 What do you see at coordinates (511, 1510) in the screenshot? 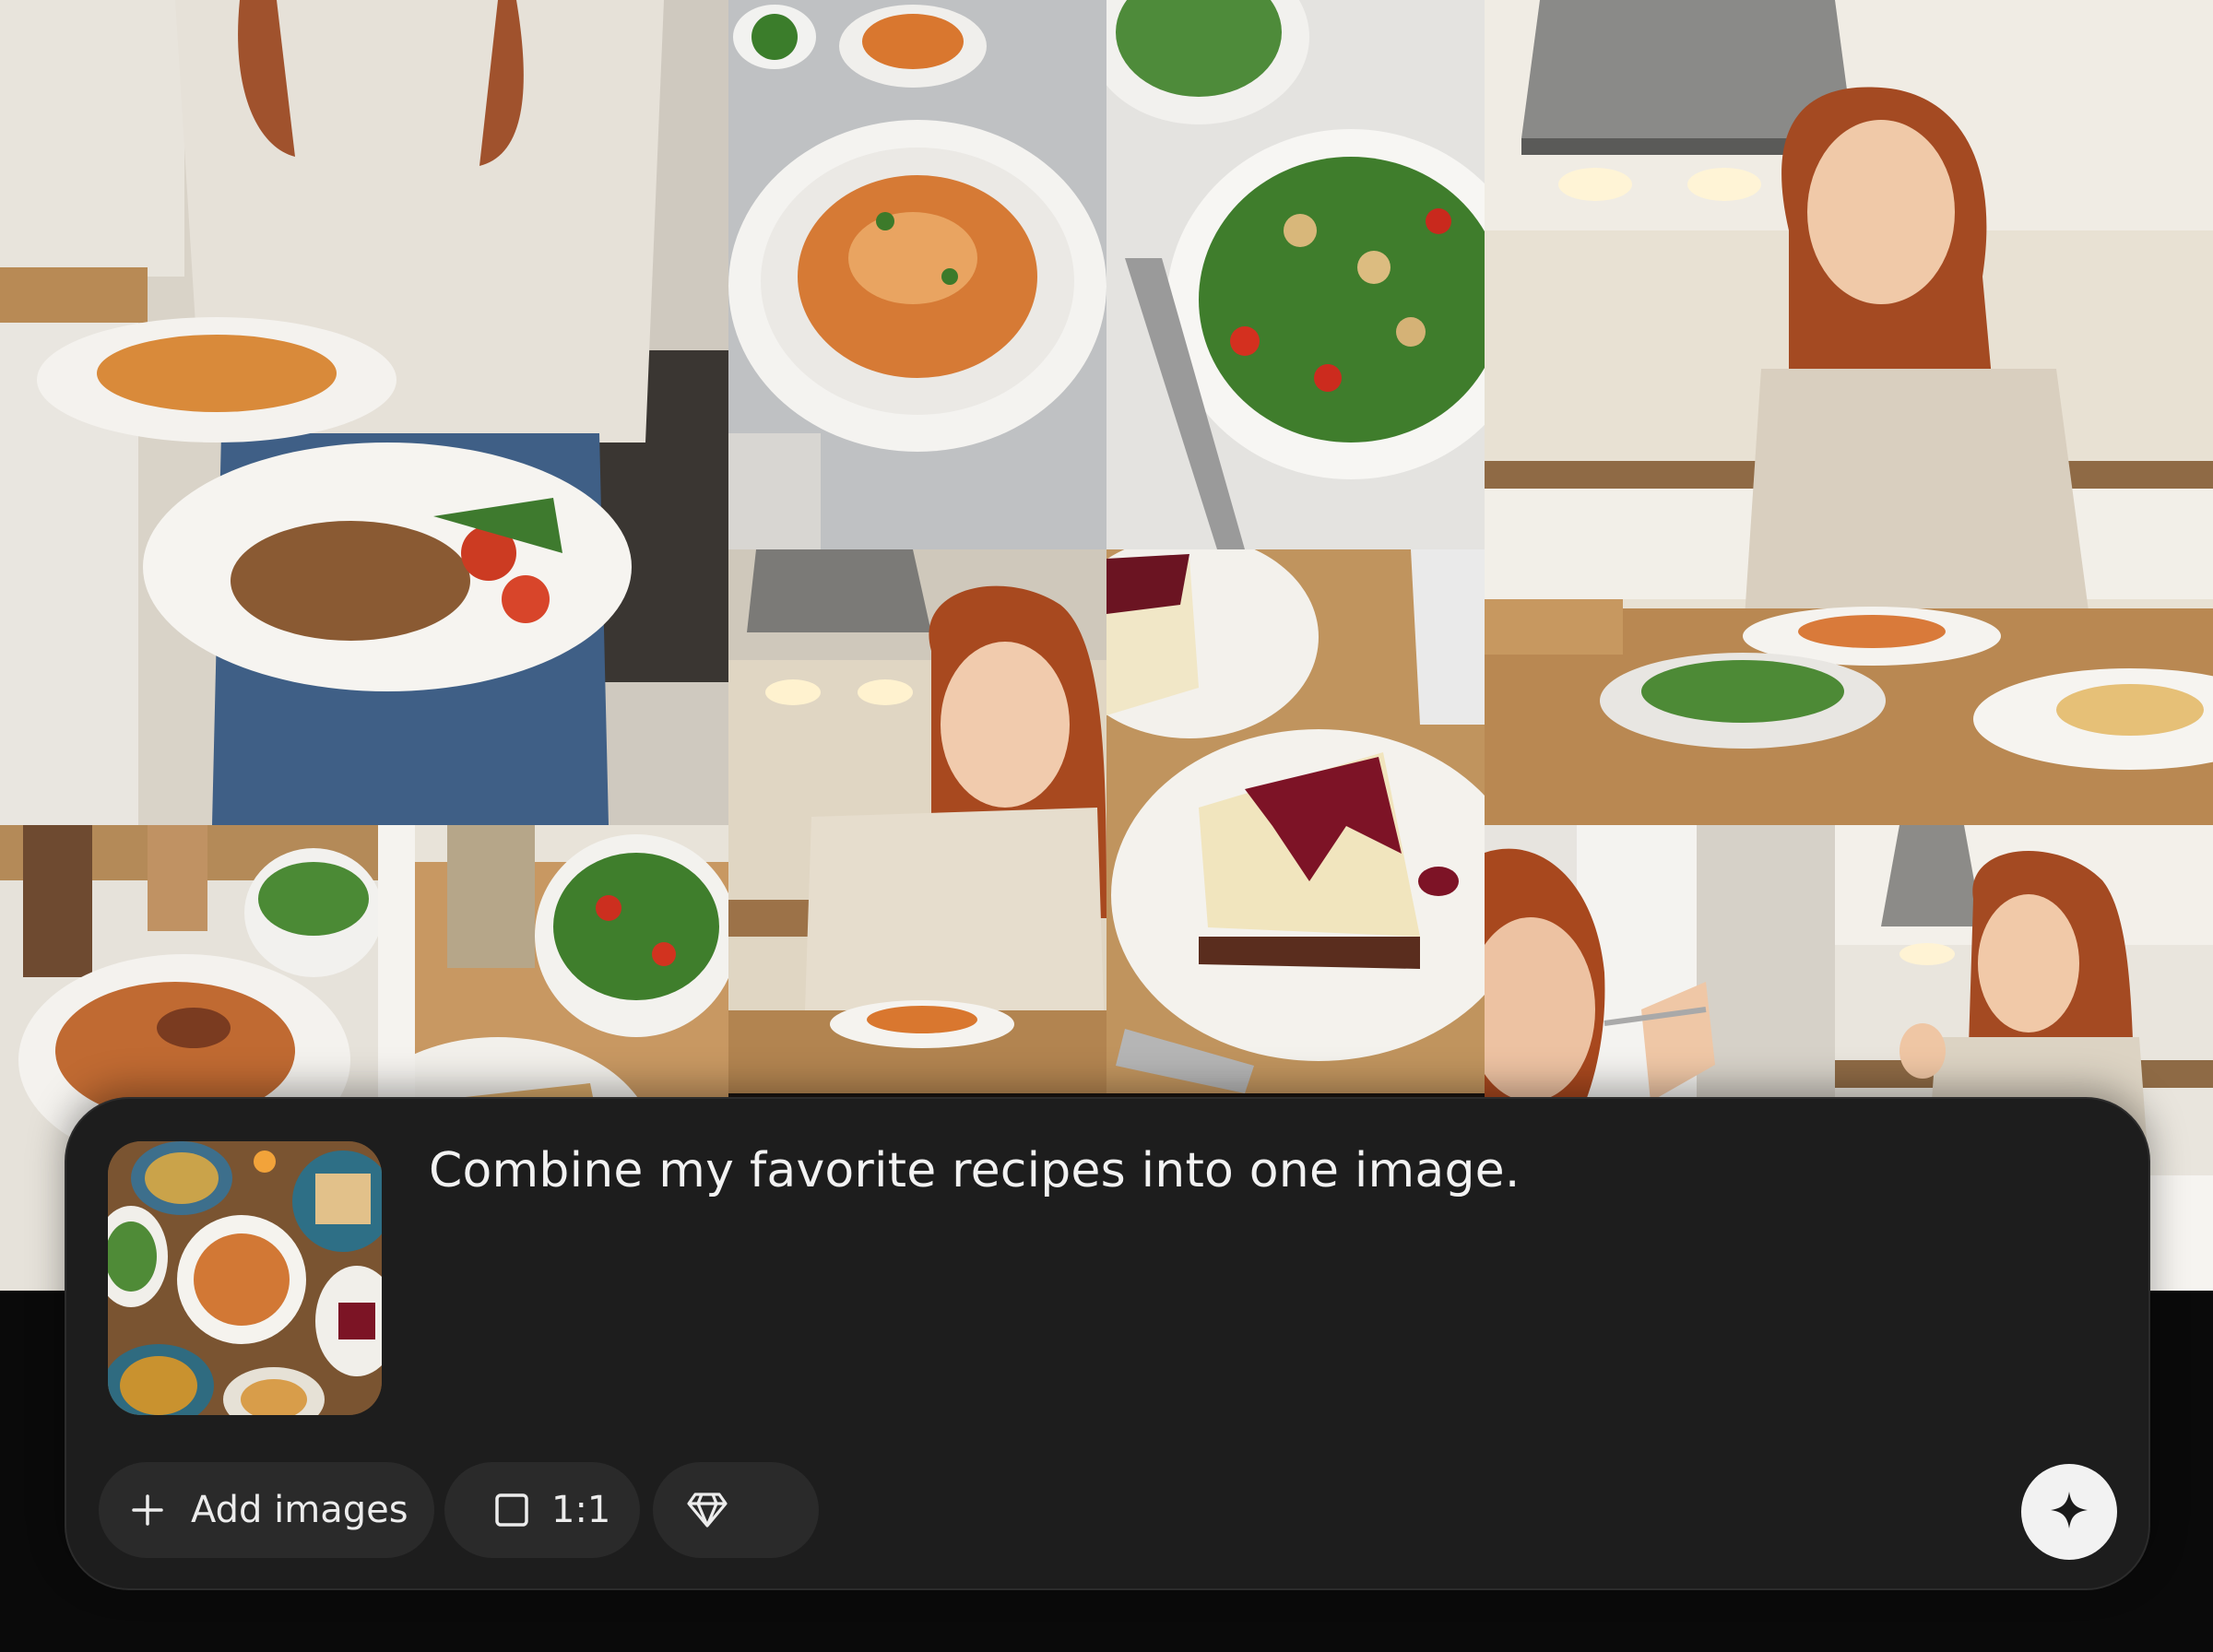
I see `square-icon` at bounding box center [511, 1510].